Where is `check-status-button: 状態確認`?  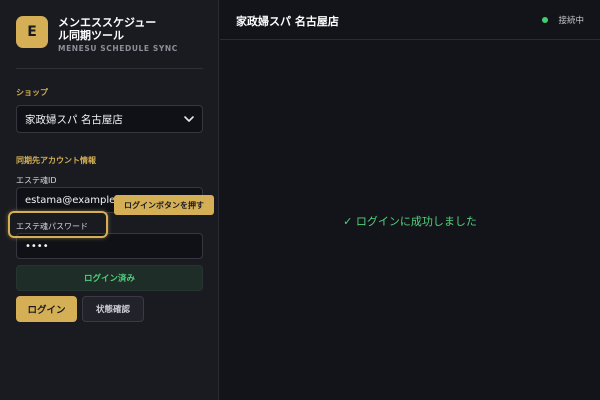
check-status-button: 状態確認 is located at coordinates (113, 309).